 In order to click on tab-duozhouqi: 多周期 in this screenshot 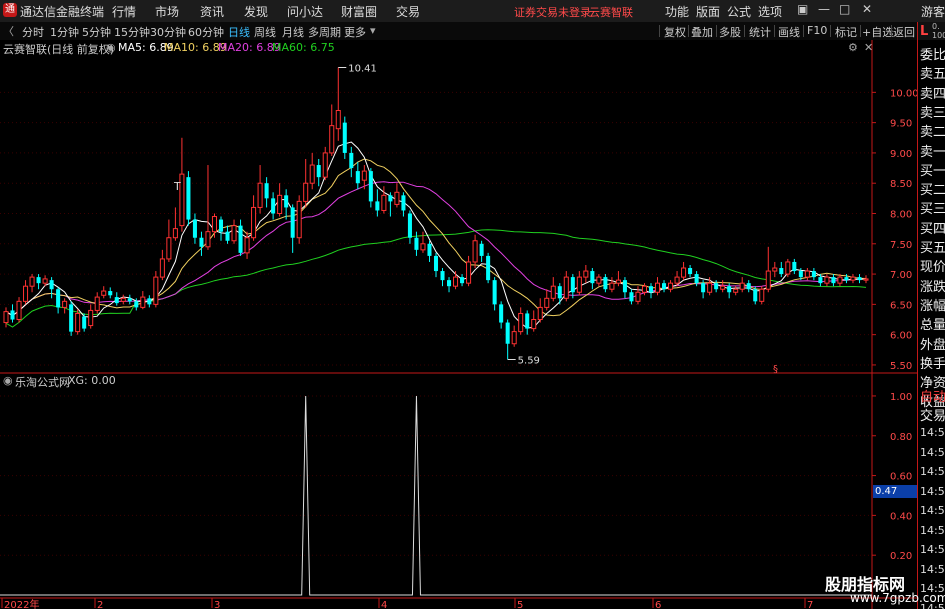, I will do `click(324, 32)`.